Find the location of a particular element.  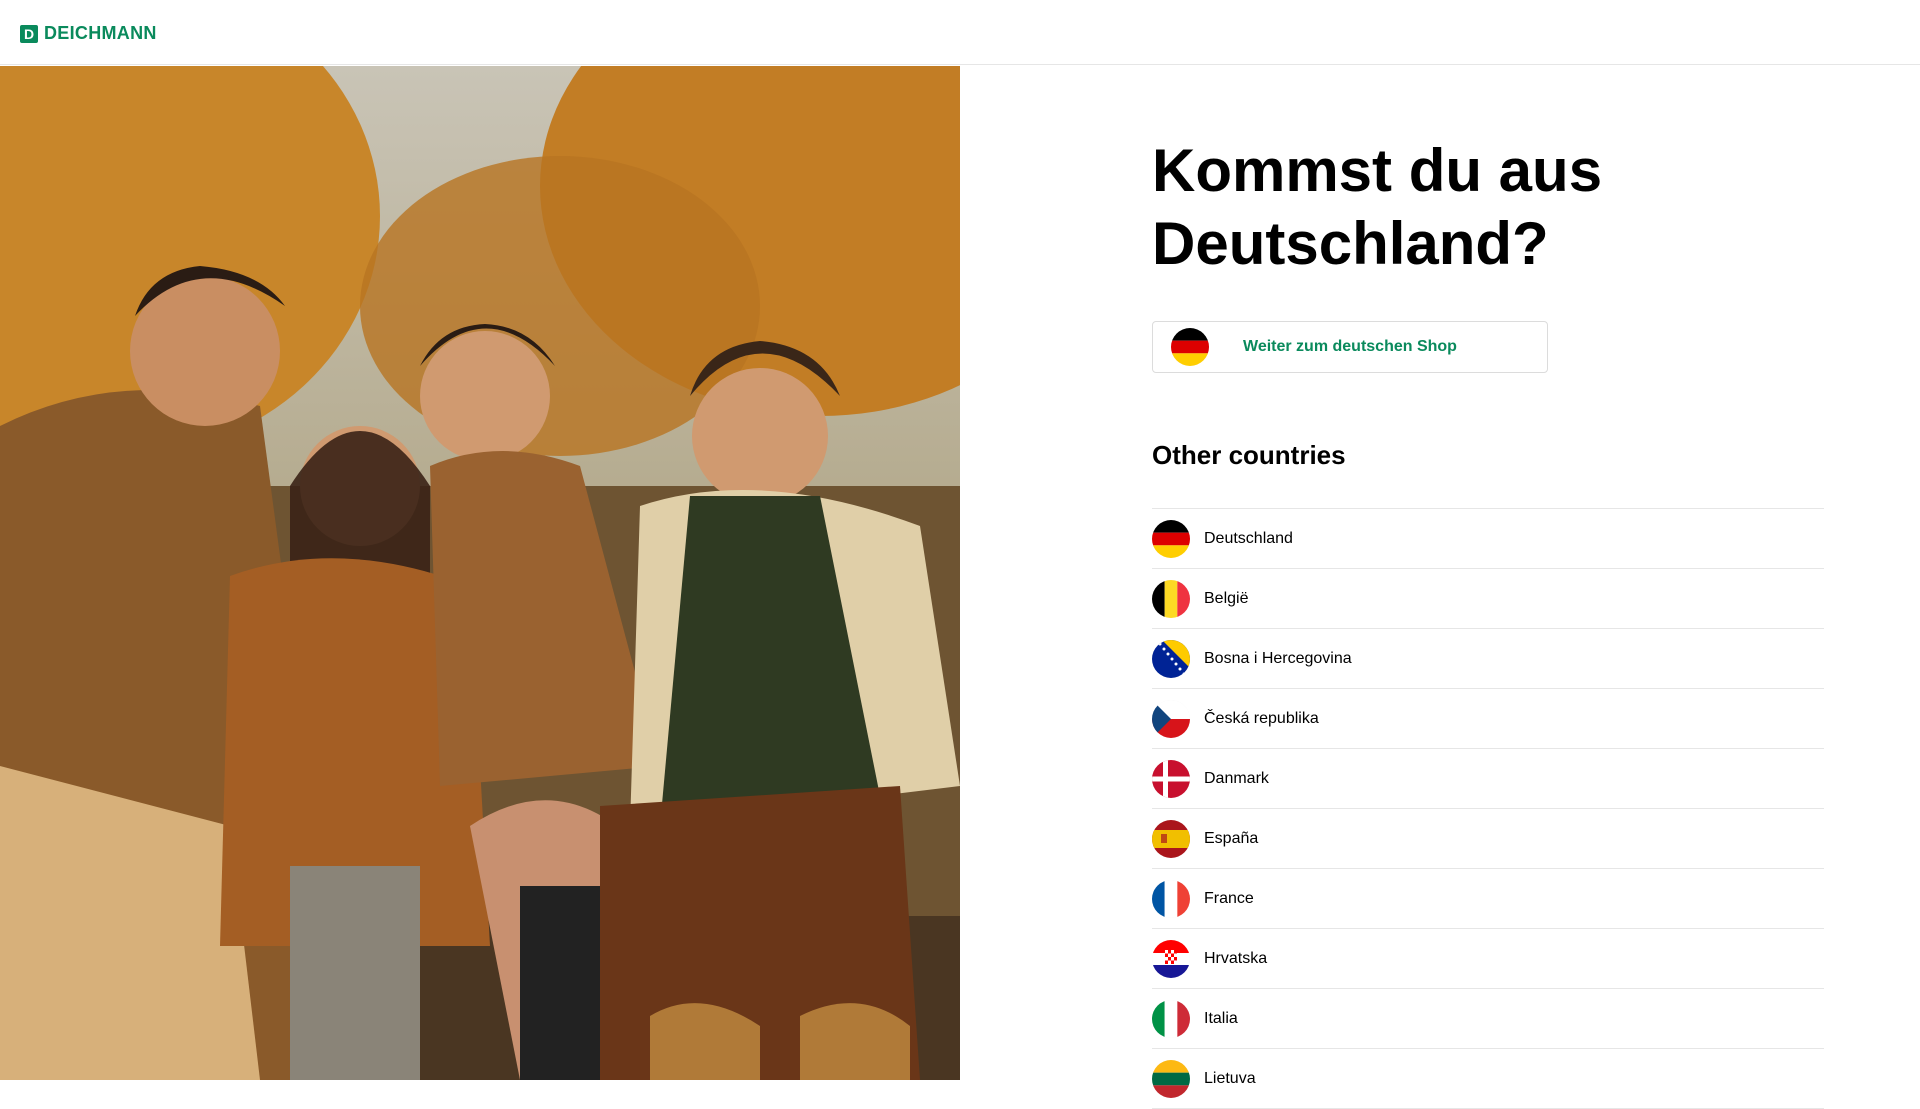

ba-flag-icon is located at coordinates (1171, 658).